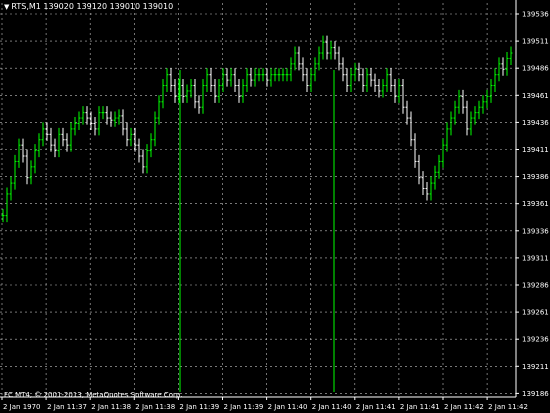 Image resolution: width=550 pixels, height=413 pixels. What do you see at coordinates (92, 6) in the screenshot?
I see `symbol-quote-label: RTS,M1 139020 139120 139010 139010` at bounding box center [92, 6].